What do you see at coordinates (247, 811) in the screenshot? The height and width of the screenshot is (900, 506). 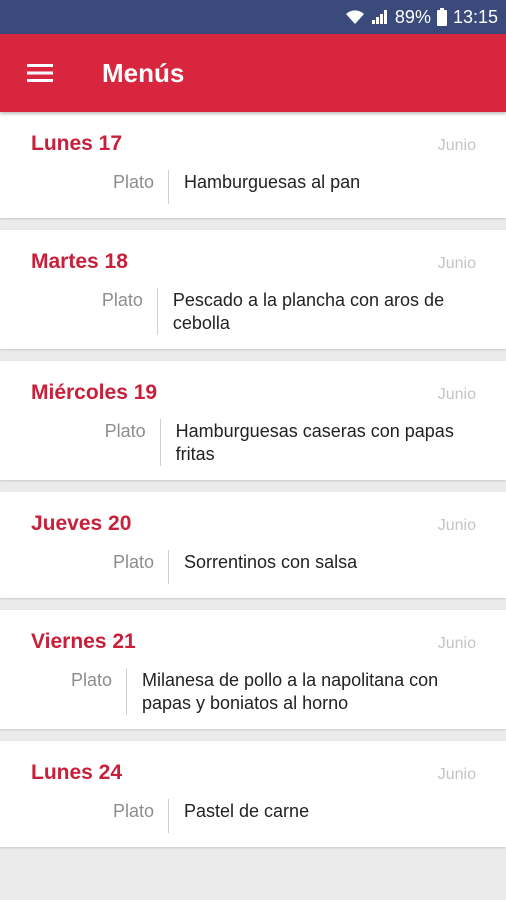 I see `dish-name: Pastel de carne` at bounding box center [247, 811].